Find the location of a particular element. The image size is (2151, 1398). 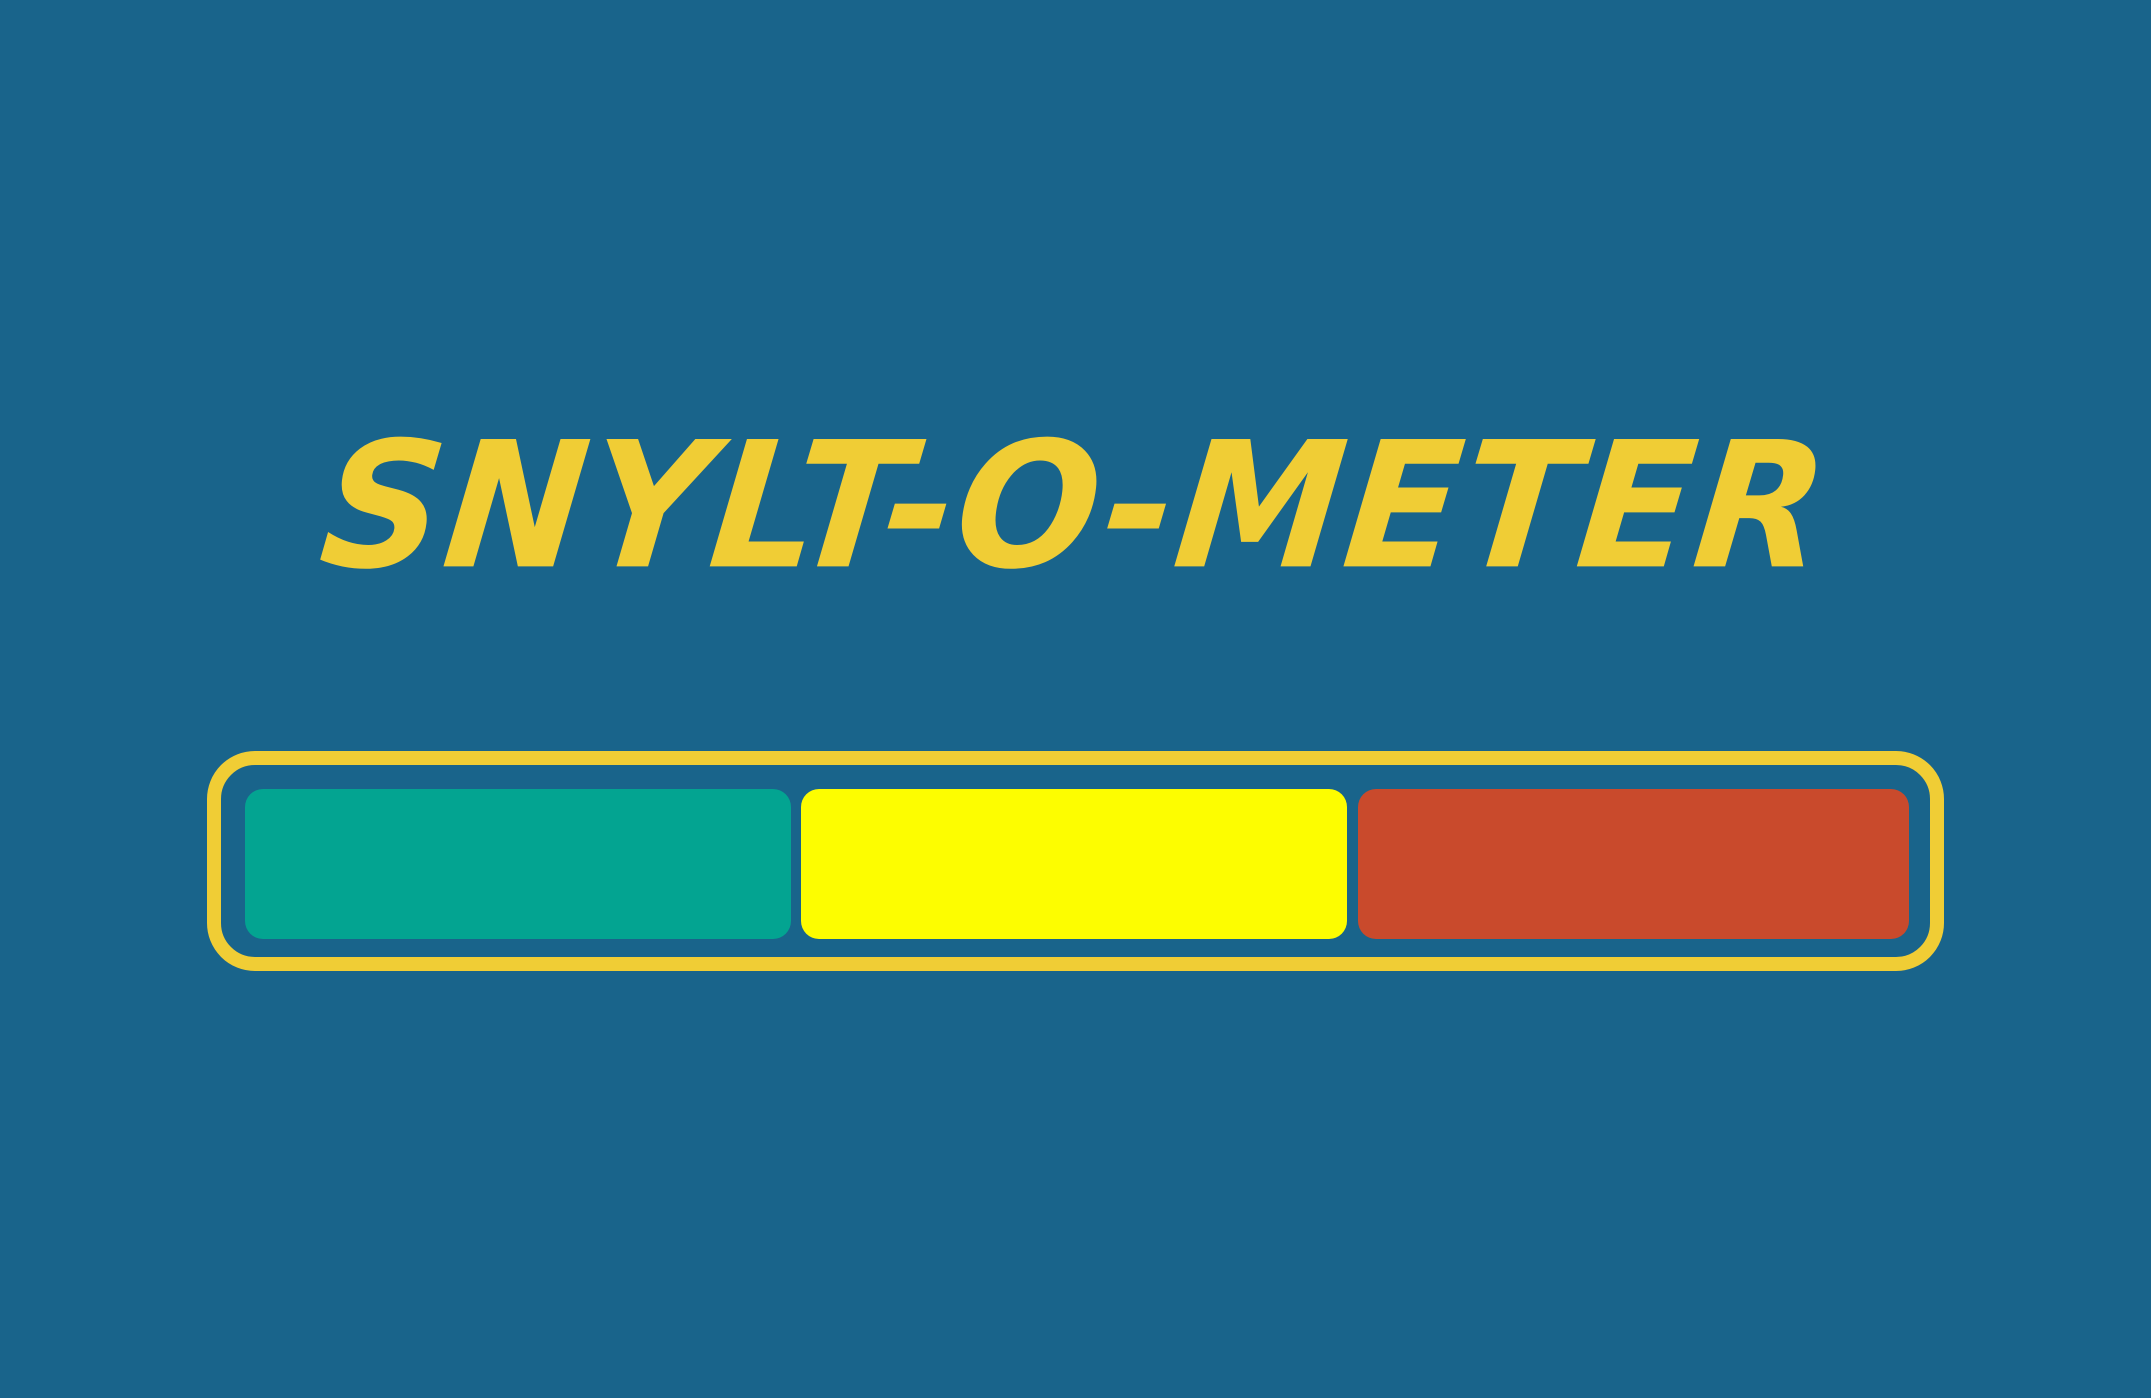

meter-segment-green is located at coordinates (518, 864).